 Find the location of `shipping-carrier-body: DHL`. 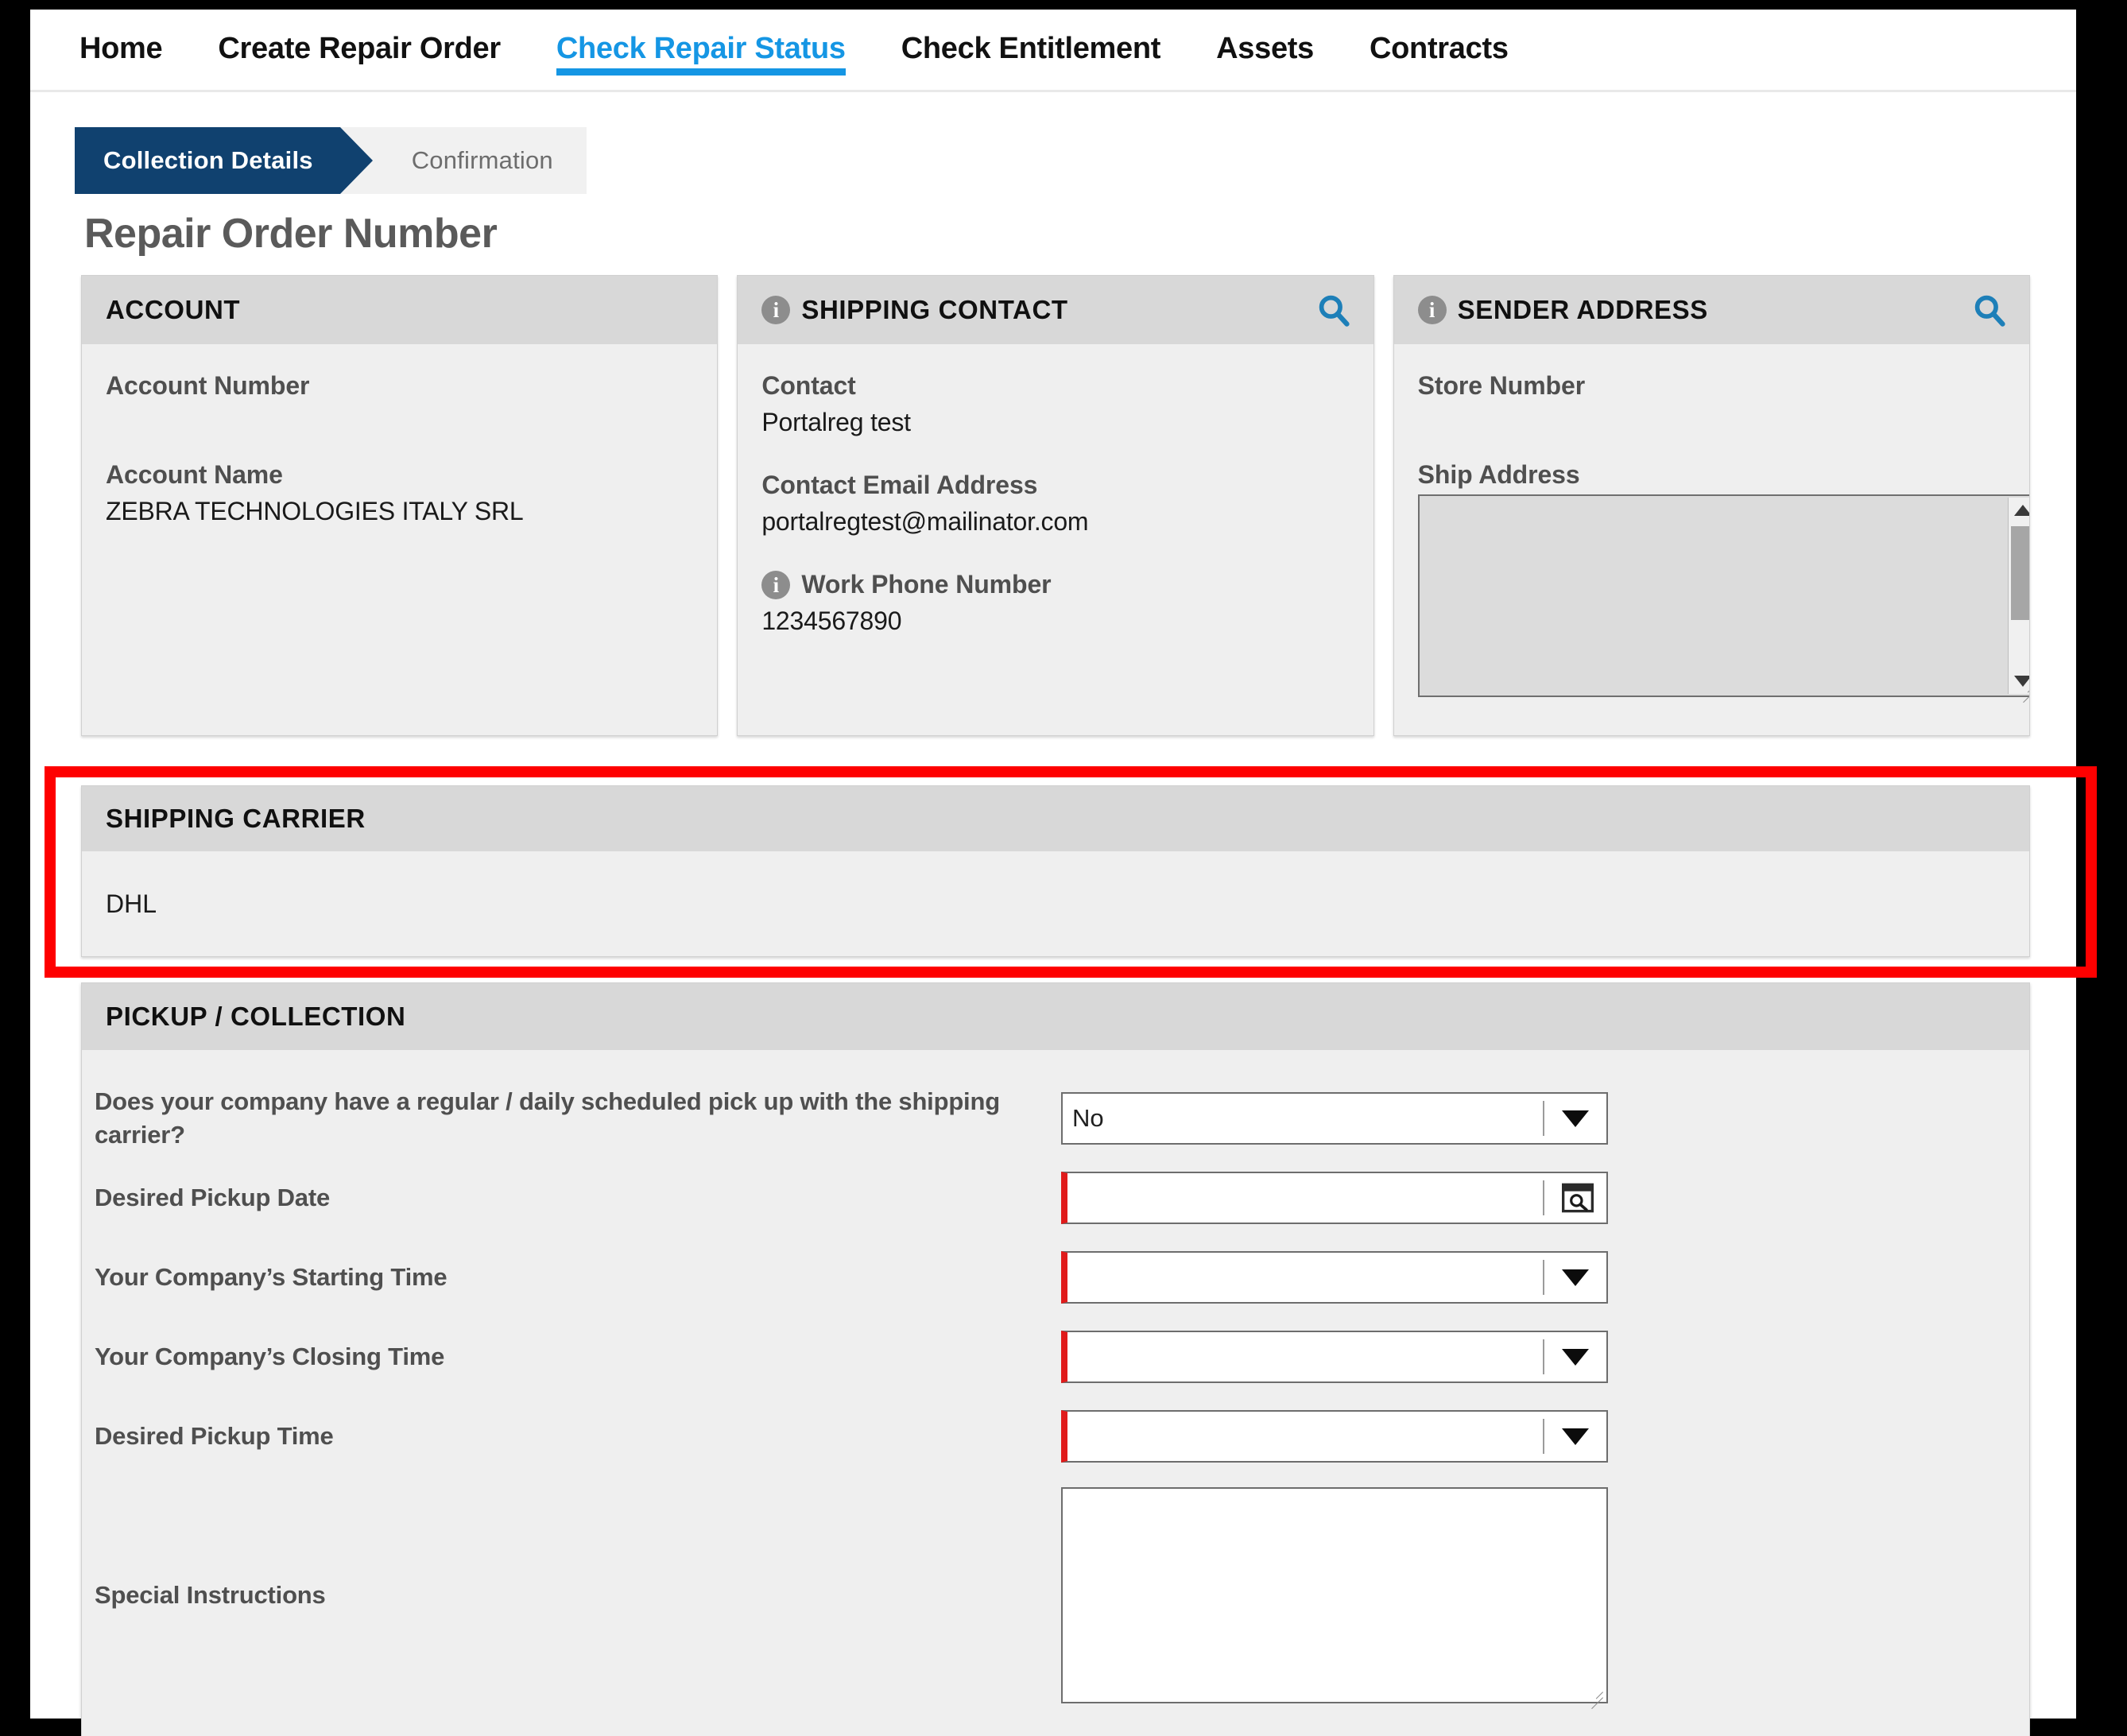

shipping-carrier-body: DHL is located at coordinates (1055, 903).